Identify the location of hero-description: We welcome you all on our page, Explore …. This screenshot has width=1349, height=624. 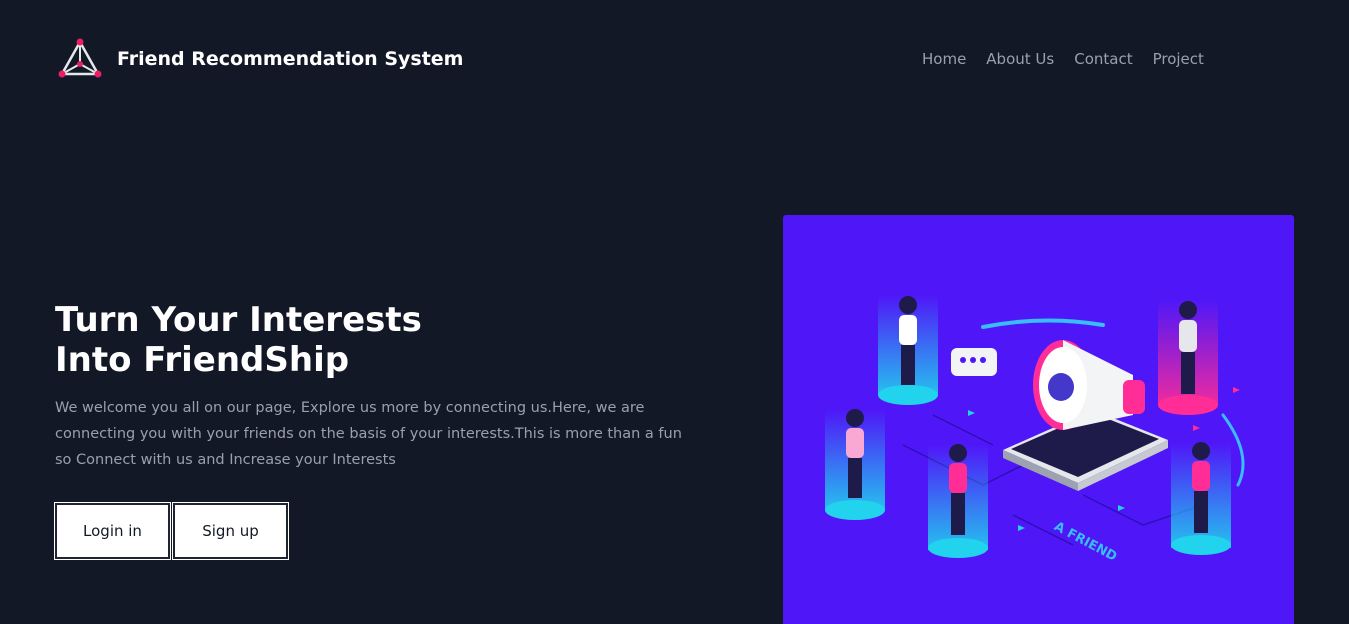
(368, 434).